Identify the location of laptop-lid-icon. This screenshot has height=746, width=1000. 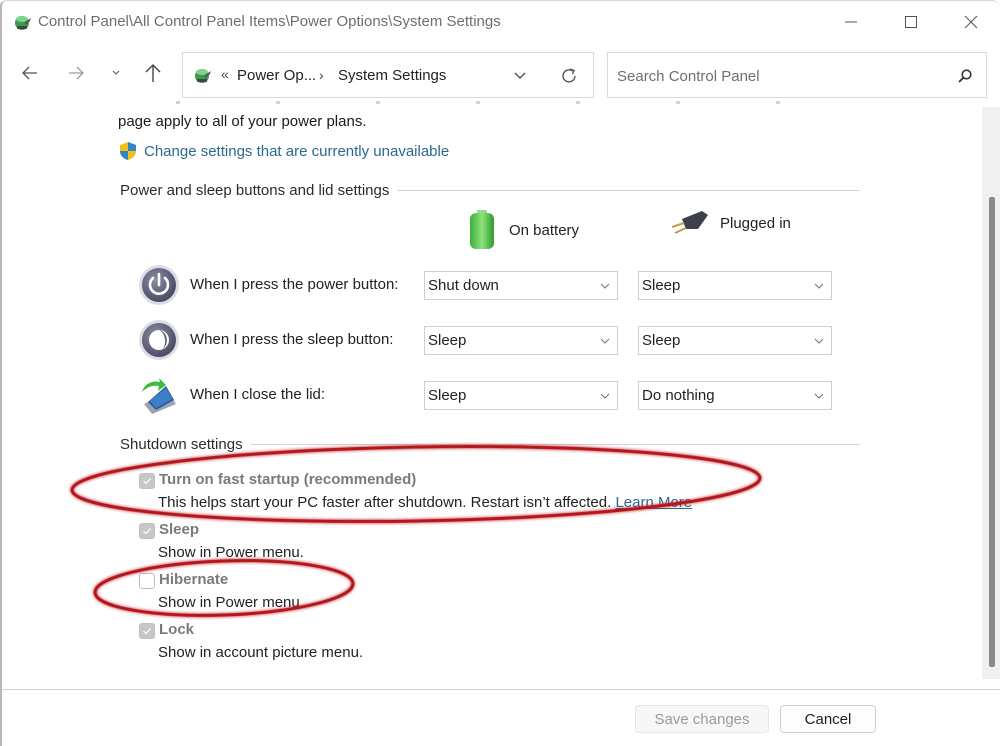
(159, 396).